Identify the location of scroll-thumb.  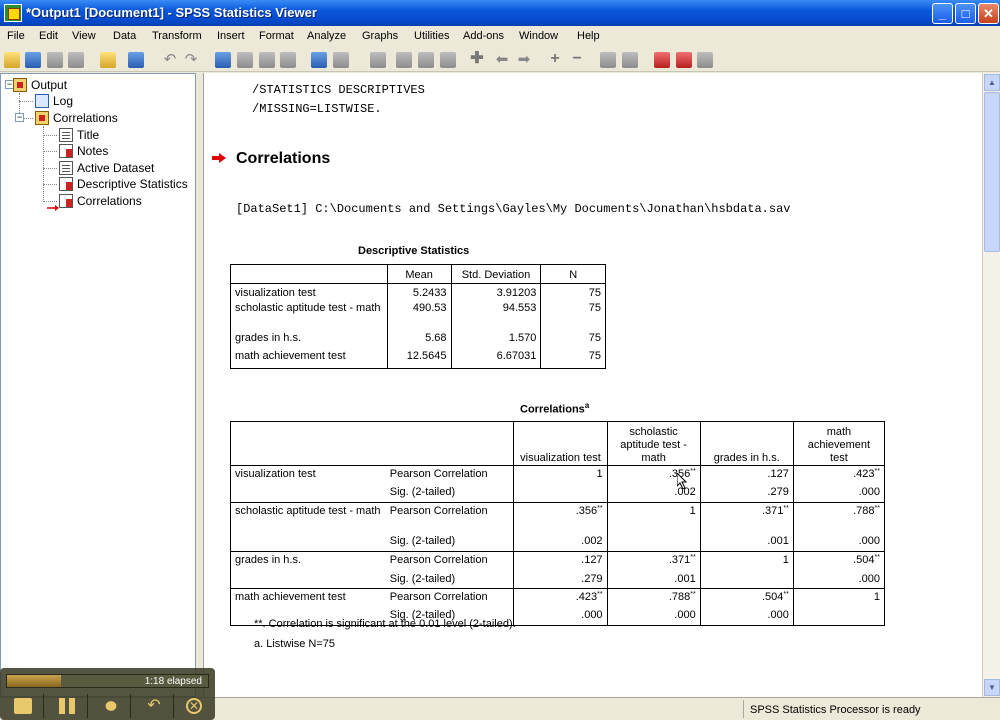
(992, 172).